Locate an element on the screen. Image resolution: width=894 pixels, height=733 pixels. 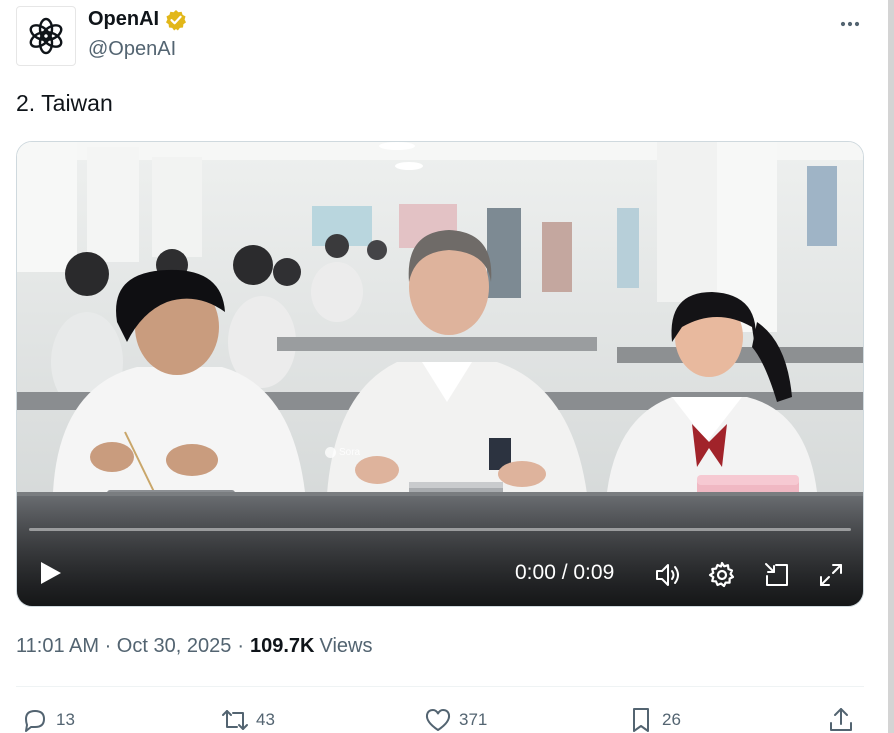
more-options-button is located at coordinates (850, 24).